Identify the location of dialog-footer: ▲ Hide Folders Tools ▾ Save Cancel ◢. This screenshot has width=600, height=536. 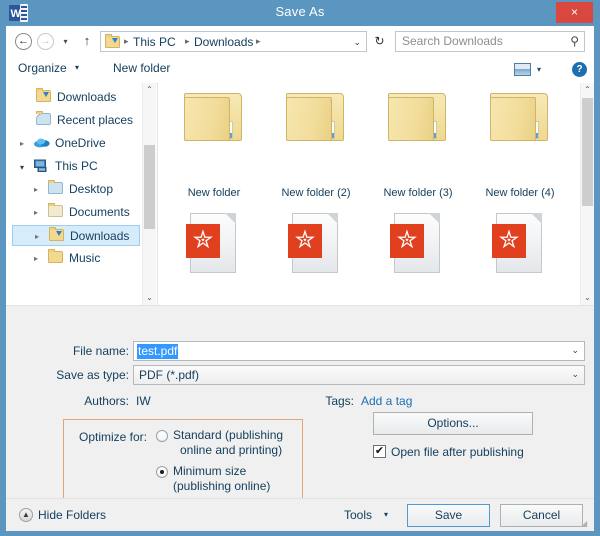
(300, 514).